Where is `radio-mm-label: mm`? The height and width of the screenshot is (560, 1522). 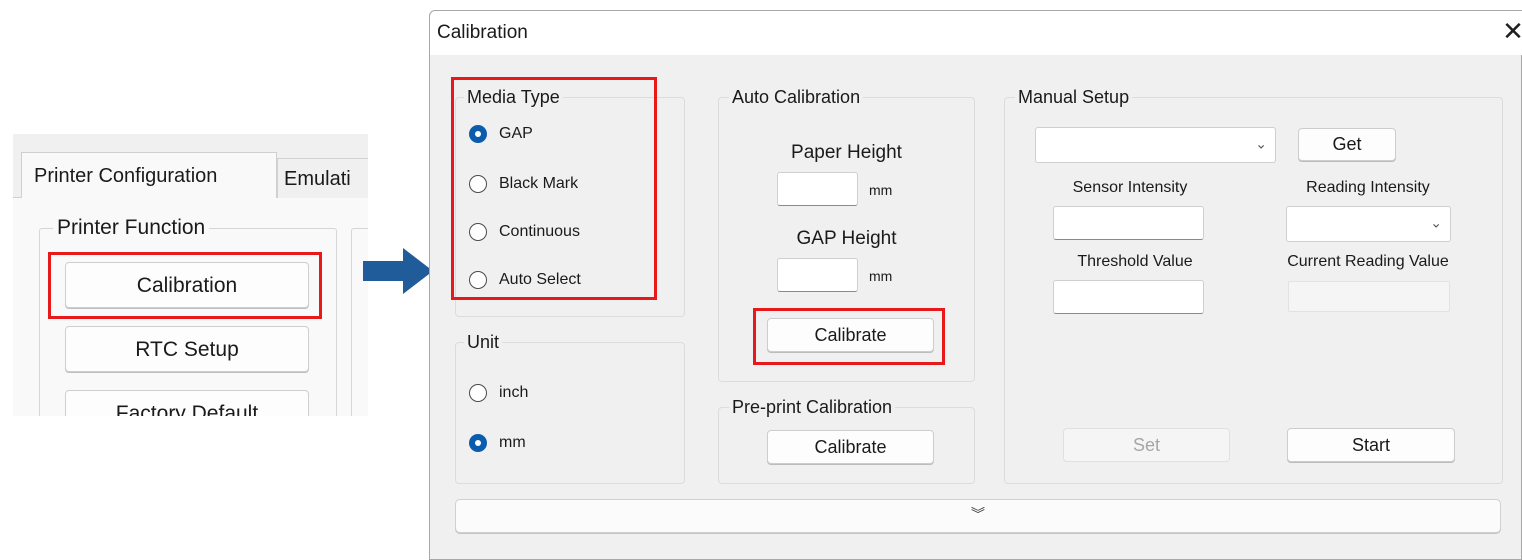
radio-mm-label: mm is located at coordinates (512, 442).